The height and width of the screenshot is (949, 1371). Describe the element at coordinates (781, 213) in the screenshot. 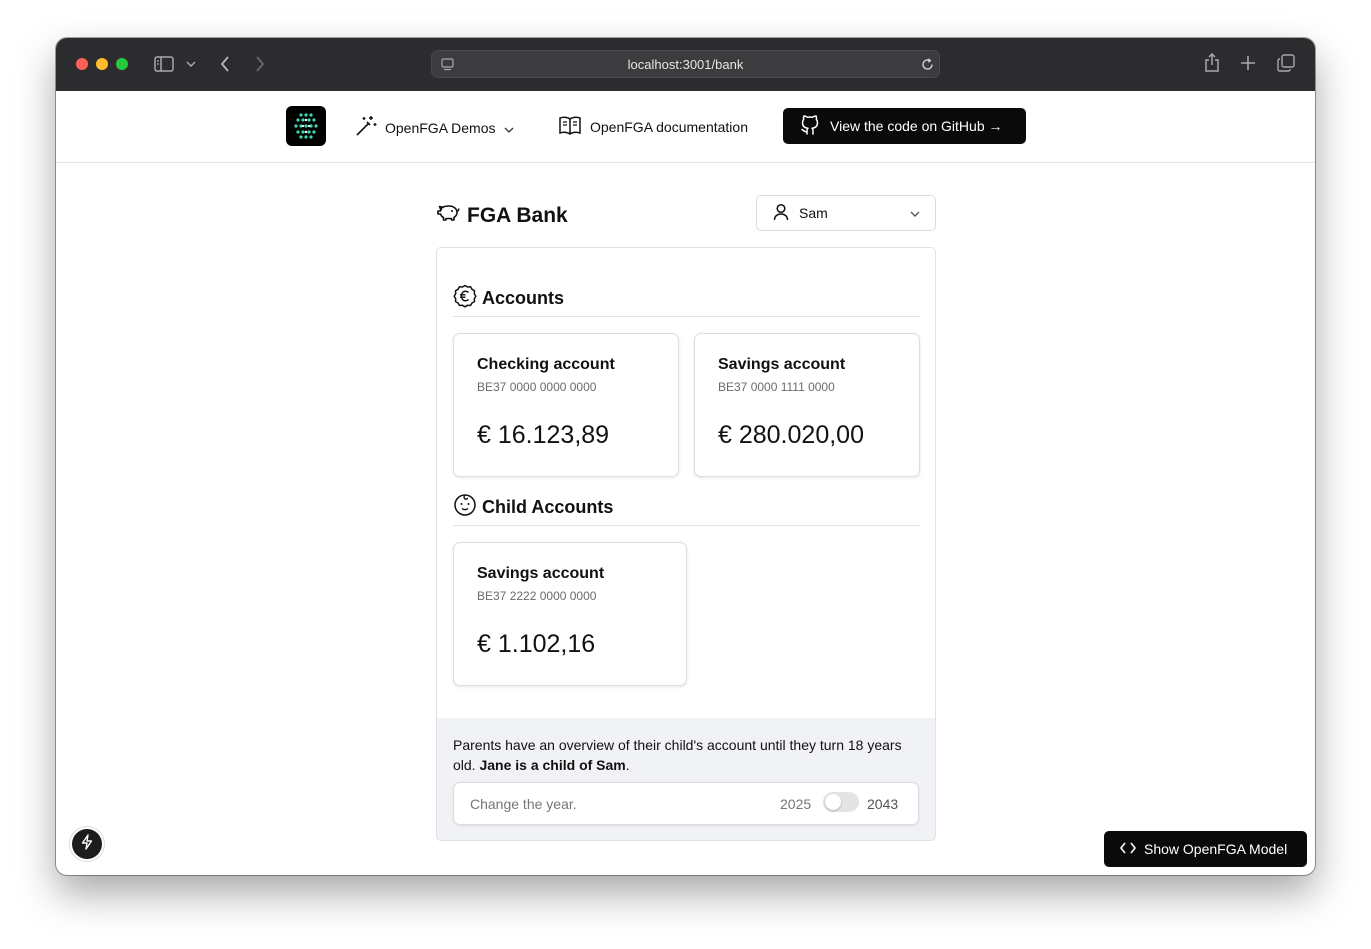

I see `user-icon` at that location.